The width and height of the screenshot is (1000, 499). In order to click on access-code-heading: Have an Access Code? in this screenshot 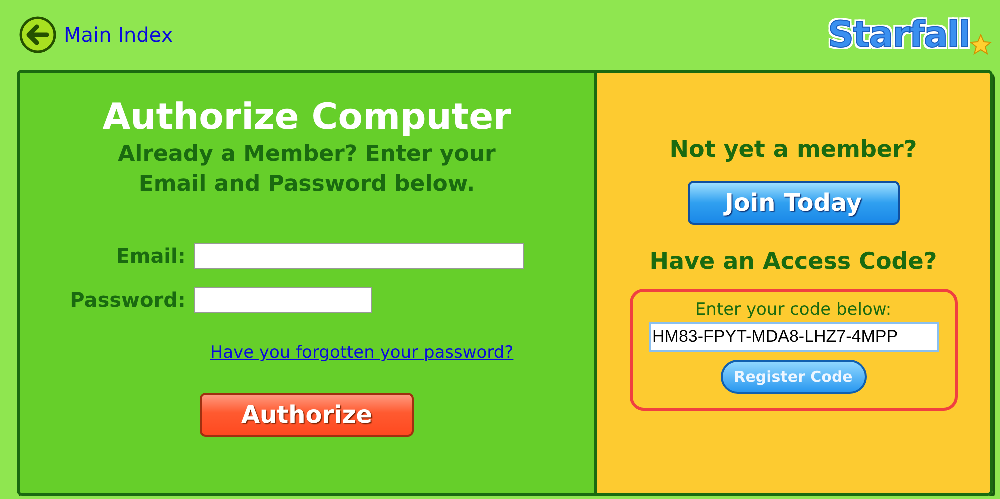, I will do `click(794, 262)`.